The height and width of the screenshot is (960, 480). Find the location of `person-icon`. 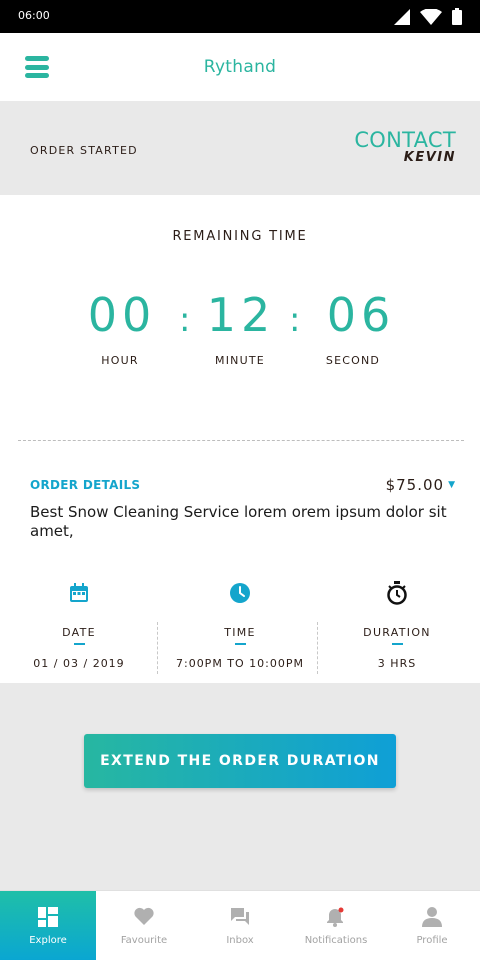

person-icon is located at coordinates (432, 917).